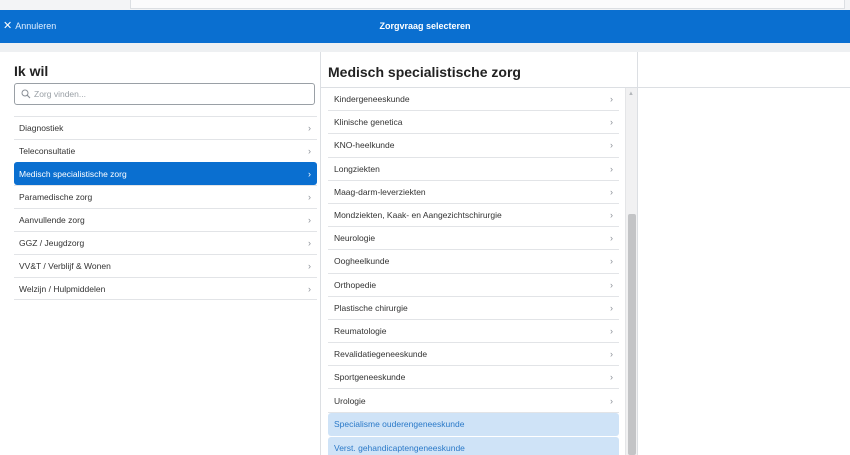 The width and height of the screenshot is (850, 455). What do you see at coordinates (165, 219) in the screenshot?
I see `category-item-aanvullende-zorg: Aanvullende zorg ›` at bounding box center [165, 219].